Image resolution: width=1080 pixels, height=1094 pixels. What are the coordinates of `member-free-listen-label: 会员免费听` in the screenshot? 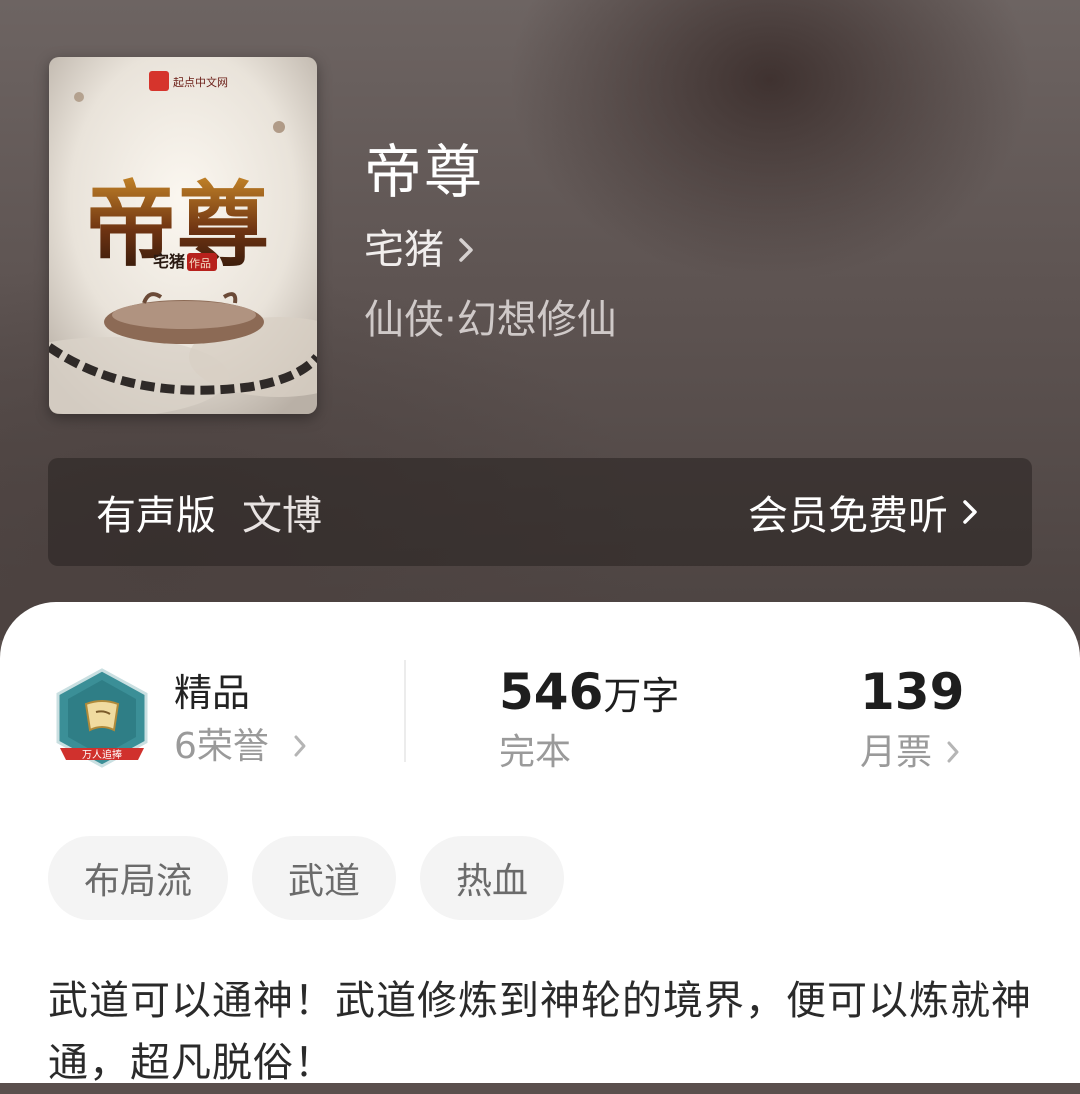 It's located at (848, 516).